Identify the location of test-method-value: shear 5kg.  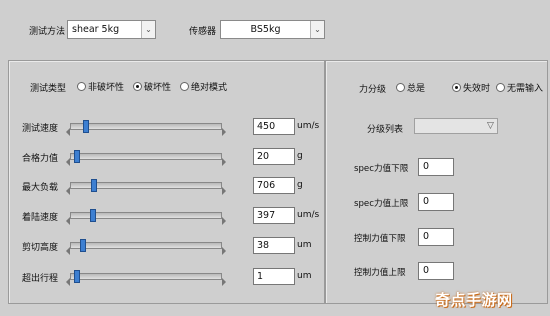
(96, 29).